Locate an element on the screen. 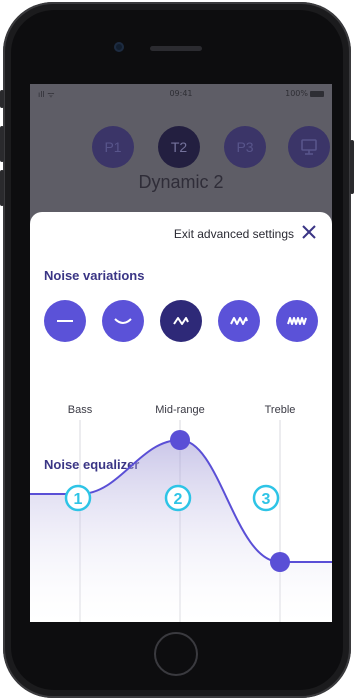  svg-text: 1 is located at coordinates (78, 499).